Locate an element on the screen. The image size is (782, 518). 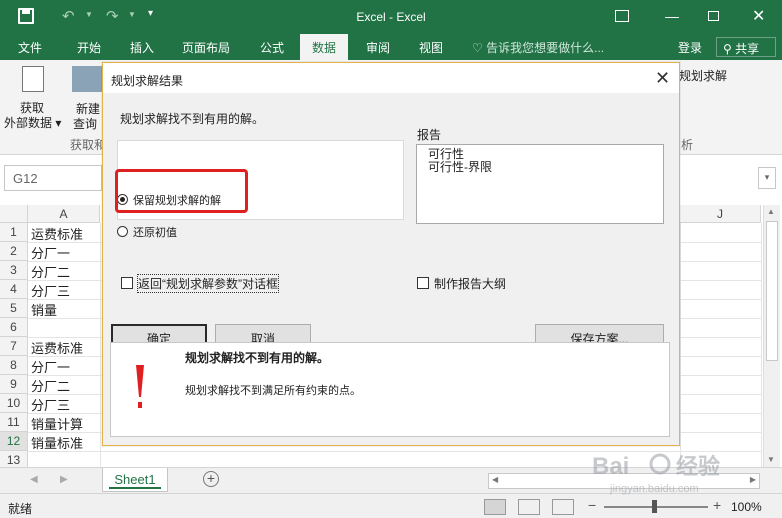
warning-exclamation-icon is located at coordinates (140, 386).